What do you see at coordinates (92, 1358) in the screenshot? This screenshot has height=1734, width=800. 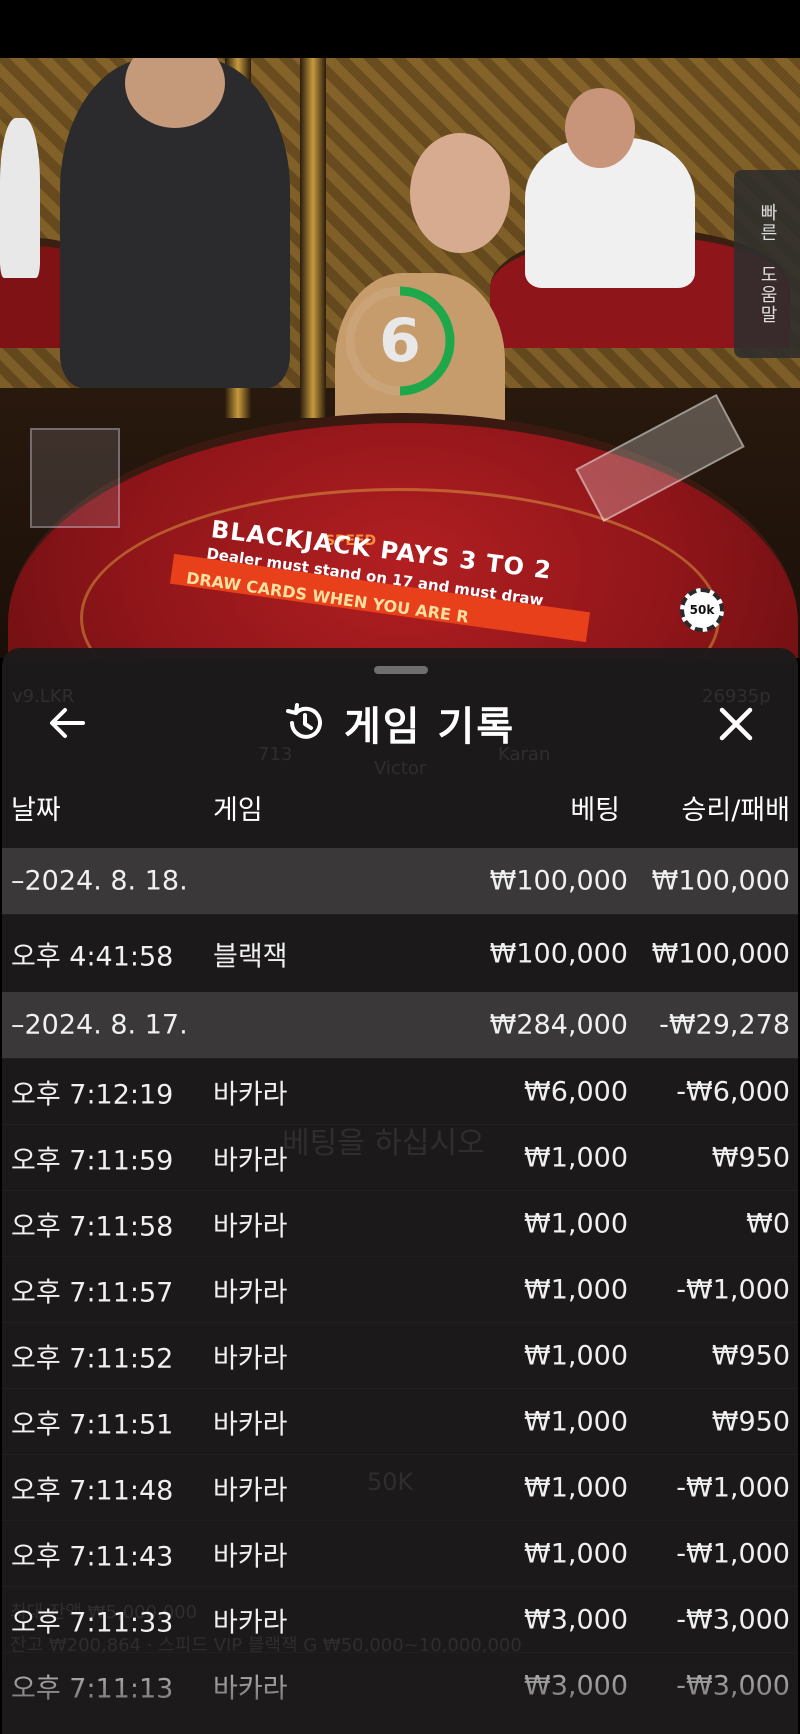 I see `row-time: 오후 7:11:52` at bounding box center [92, 1358].